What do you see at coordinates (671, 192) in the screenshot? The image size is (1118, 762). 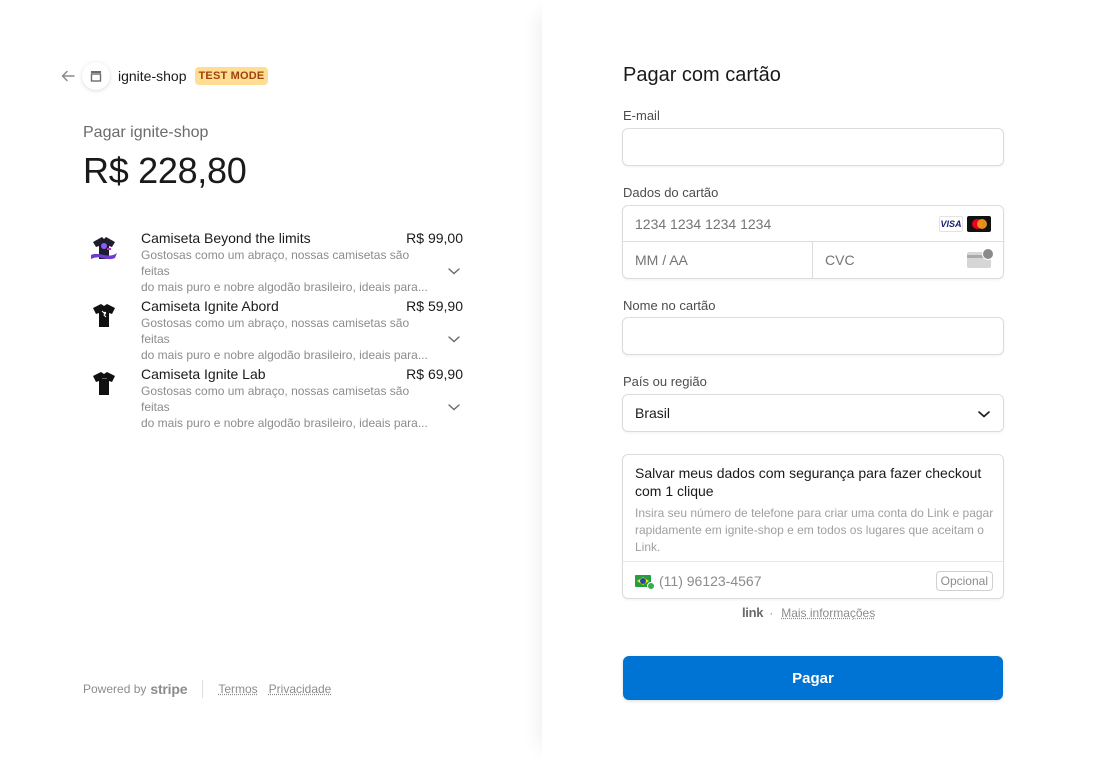 I see `card-details-label: Dados do cartão` at bounding box center [671, 192].